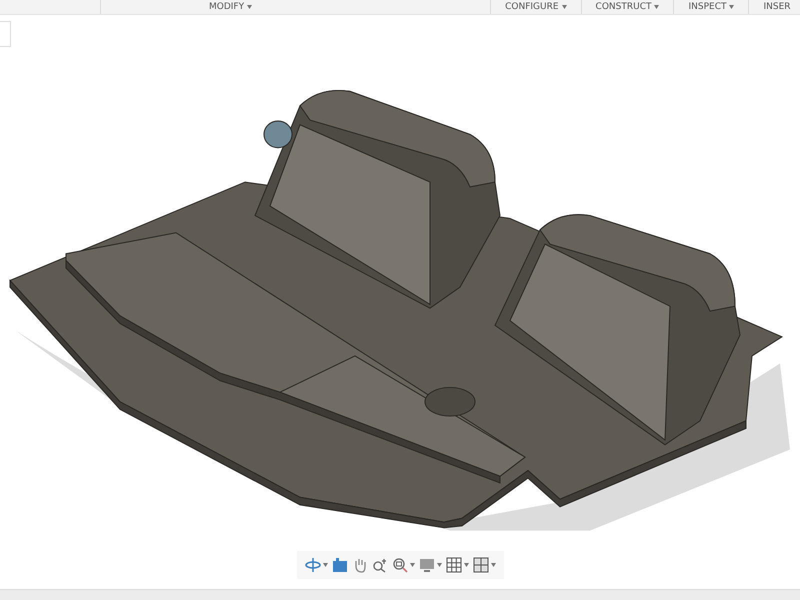  What do you see at coordinates (230, 7) in the screenshot?
I see `toolbar-tab: MODIFY` at bounding box center [230, 7].